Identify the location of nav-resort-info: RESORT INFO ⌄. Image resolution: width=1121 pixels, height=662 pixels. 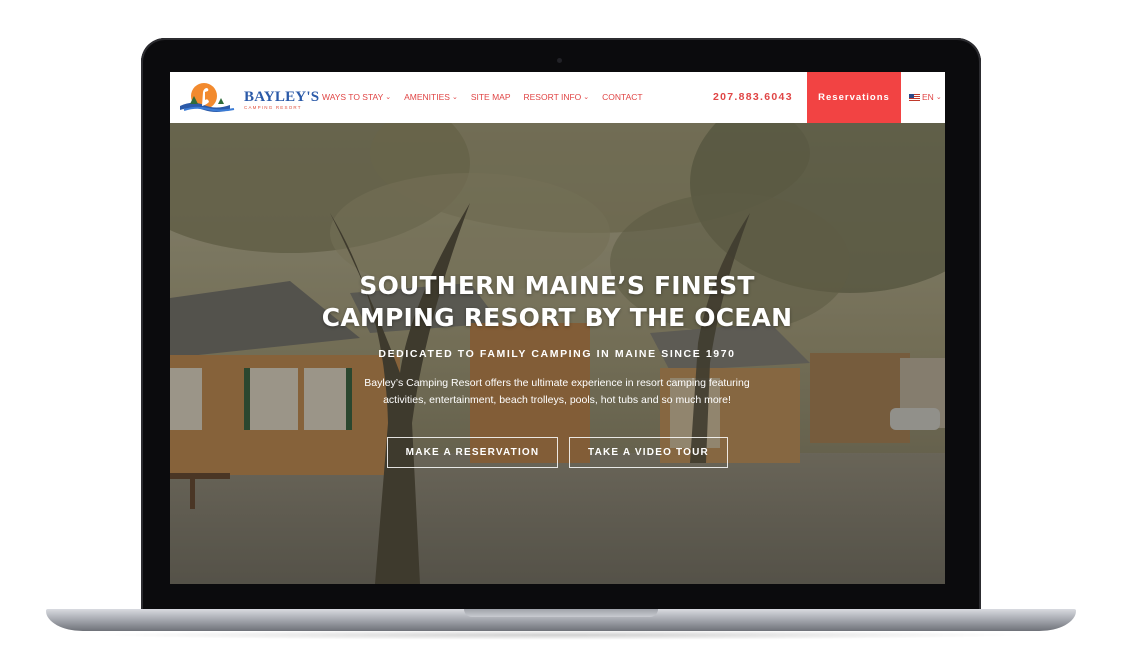
(557, 97).